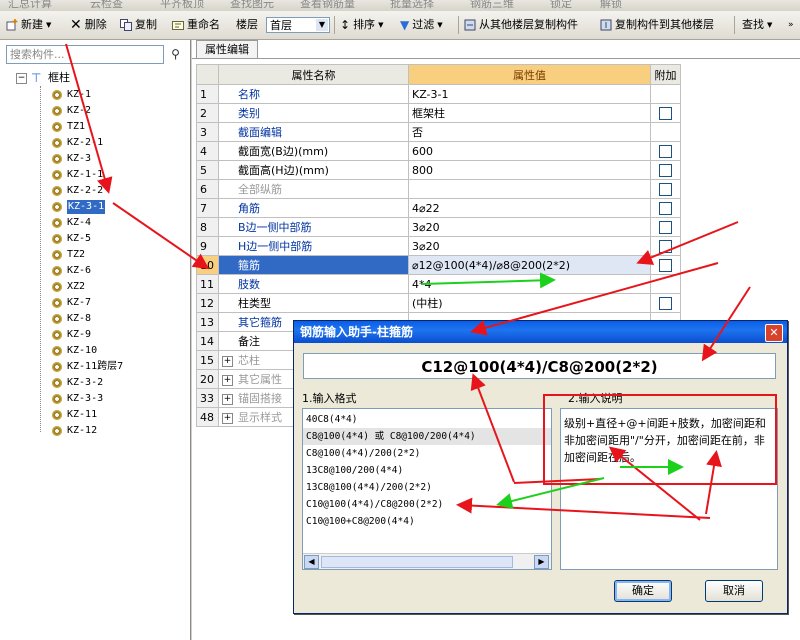 Image resolution: width=800 pixels, height=640 pixels. Describe the element at coordinates (71, 335) in the screenshot. I see `tree-item: KZ-9` at that location.